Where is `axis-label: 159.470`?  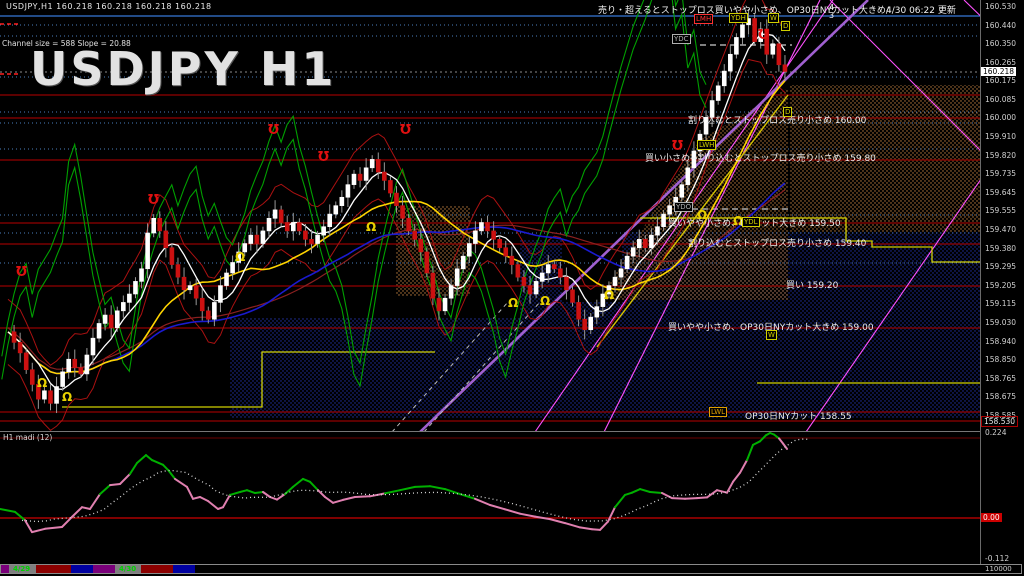 axis-label: 159.470 is located at coordinates (1001, 229).